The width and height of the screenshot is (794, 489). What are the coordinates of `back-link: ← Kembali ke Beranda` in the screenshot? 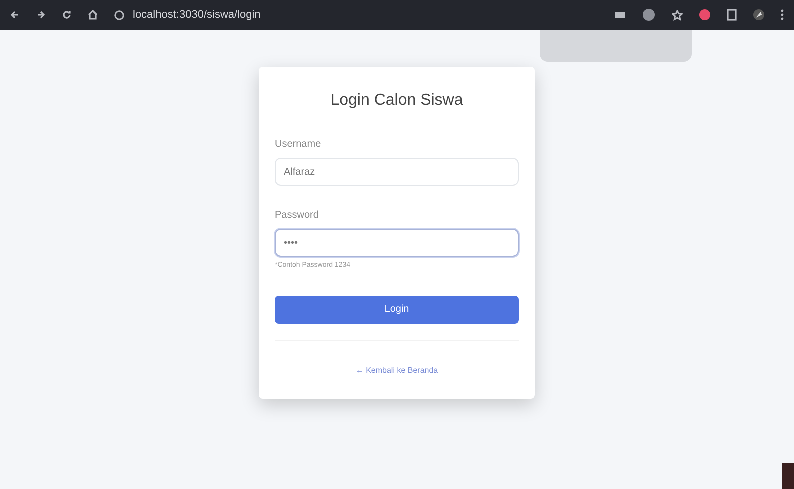 It's located at (397, 370).